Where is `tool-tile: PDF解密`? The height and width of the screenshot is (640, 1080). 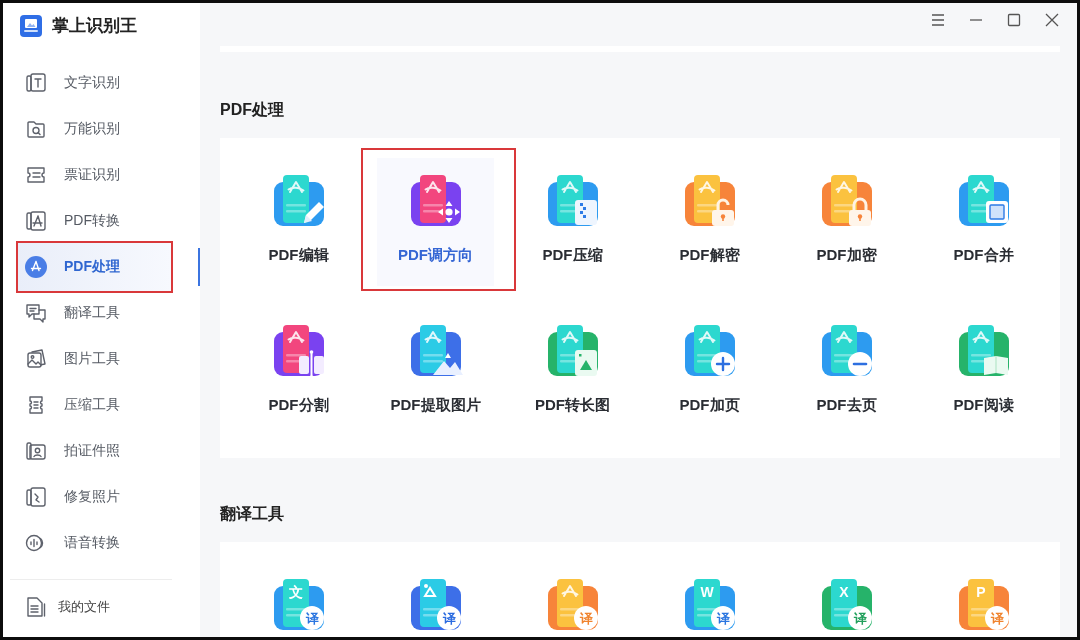 tool-tile: PDF解密 is located at coordinates (709, 222).